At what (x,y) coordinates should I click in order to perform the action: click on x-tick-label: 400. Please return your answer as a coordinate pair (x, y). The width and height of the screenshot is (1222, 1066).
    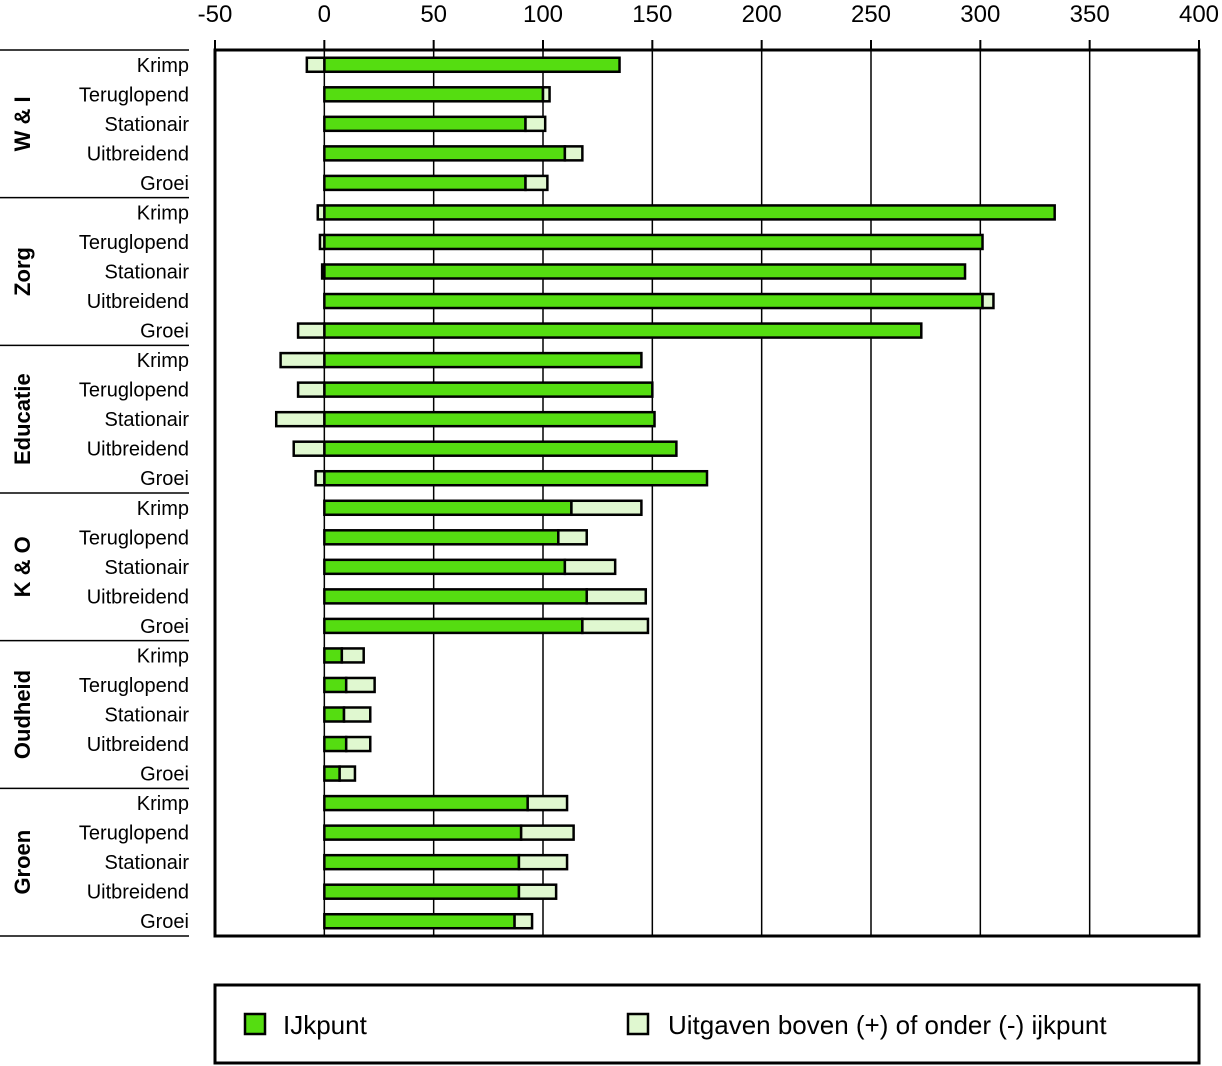
    Looking at the image, I should click on (1199, 14).